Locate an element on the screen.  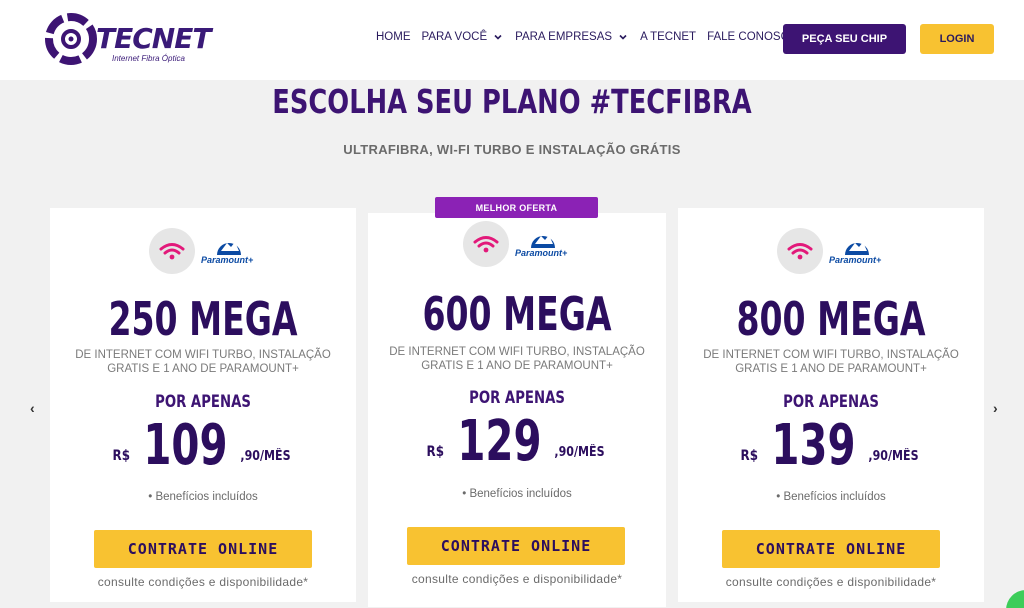
plan-price: R$ 109 ,90/MÊS is located at coordinates (203, 445).